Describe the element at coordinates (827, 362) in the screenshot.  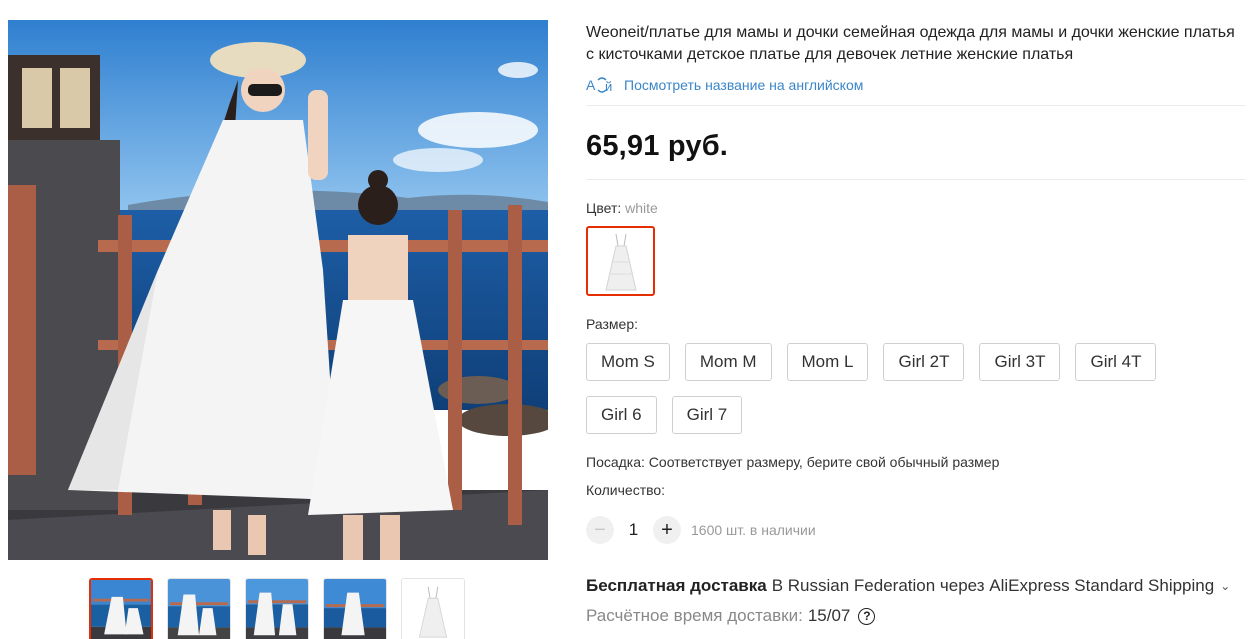
I see `size-option-mom-l: Mom L` at that location.